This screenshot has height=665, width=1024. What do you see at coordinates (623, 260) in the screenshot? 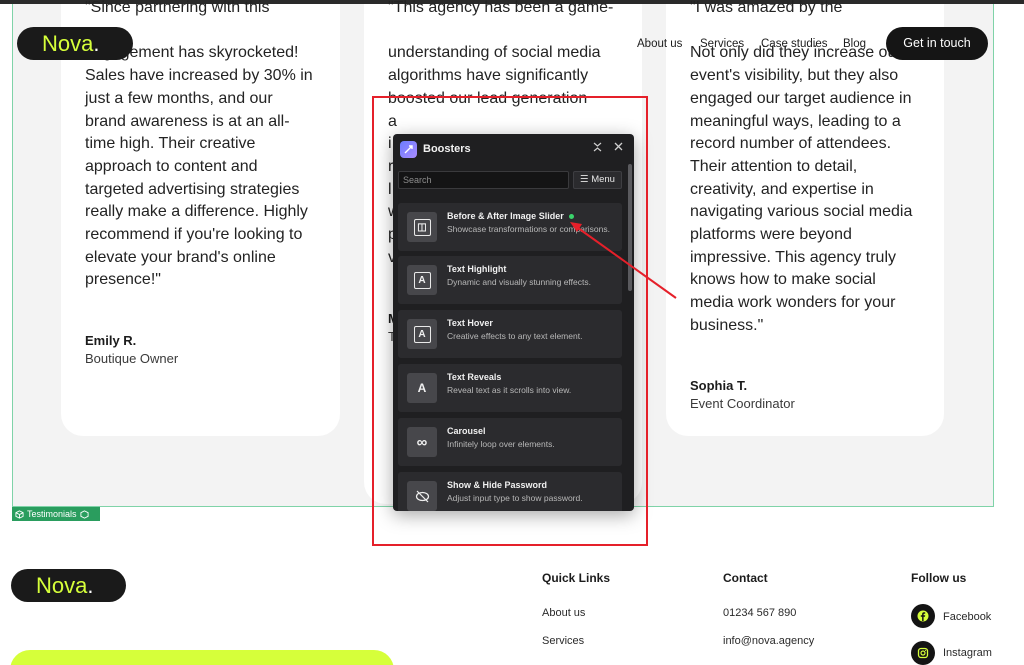
I see `annotation-arrow` at bounding box center [623, 260].